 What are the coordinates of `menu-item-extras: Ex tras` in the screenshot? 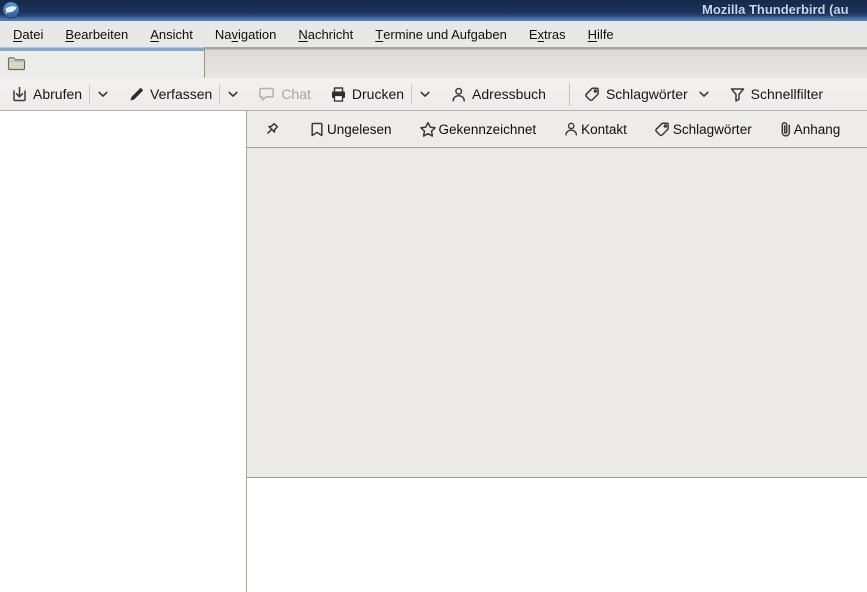 It's located at (547, 34).